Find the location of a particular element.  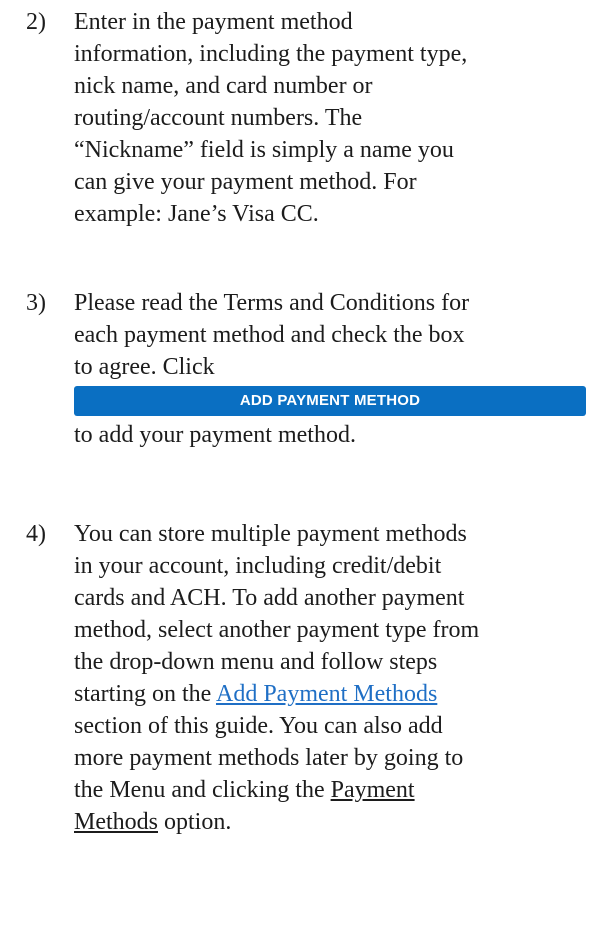

step-number: 3) is located at coordinates (36, 303).